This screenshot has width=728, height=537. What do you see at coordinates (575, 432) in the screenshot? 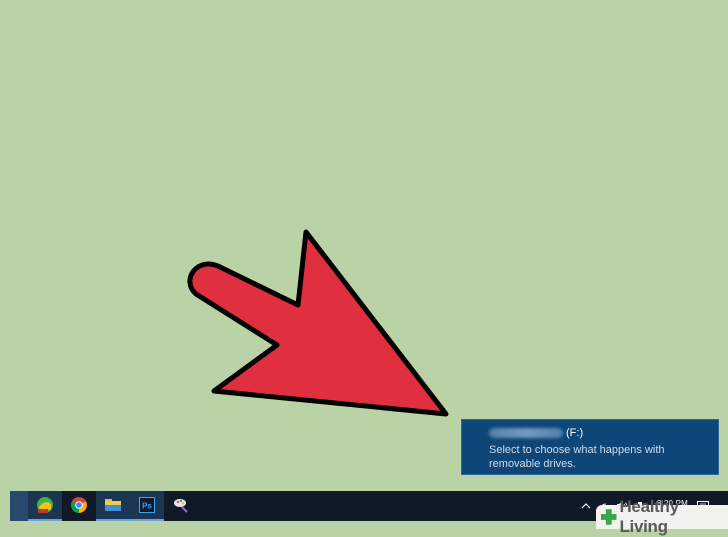
I see `drive-letter-label: (F:)` at bounding box center [575, 432].